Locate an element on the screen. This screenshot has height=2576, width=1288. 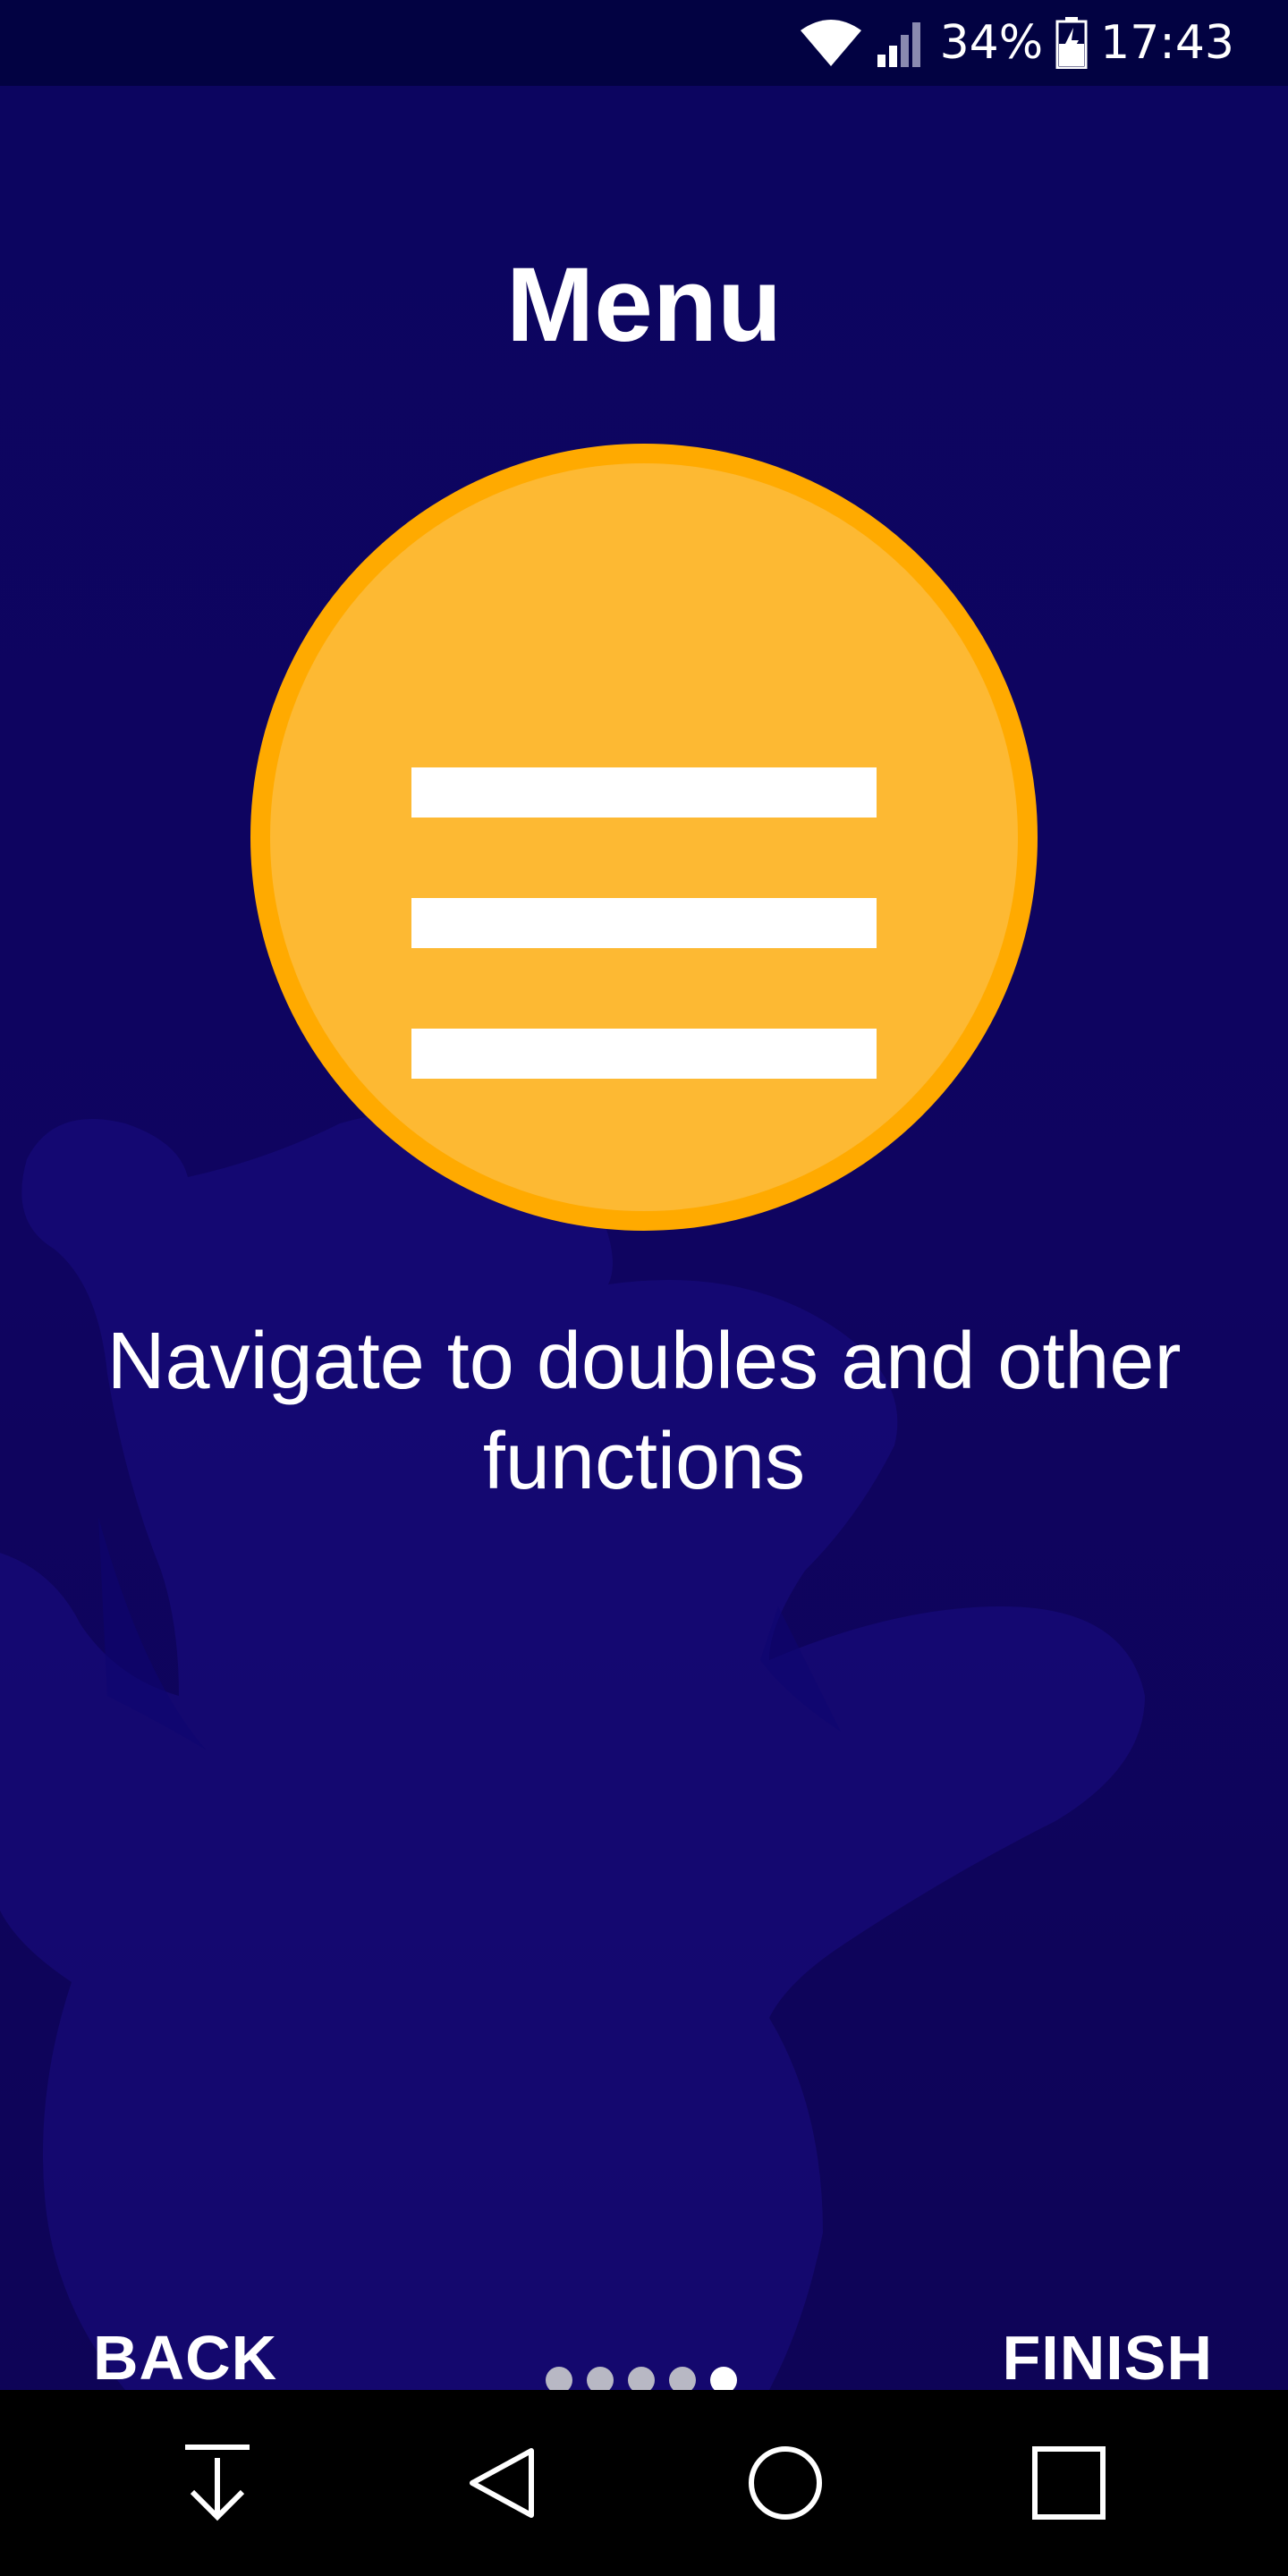
home-circle-icon is located at coordinates (785, 2483).